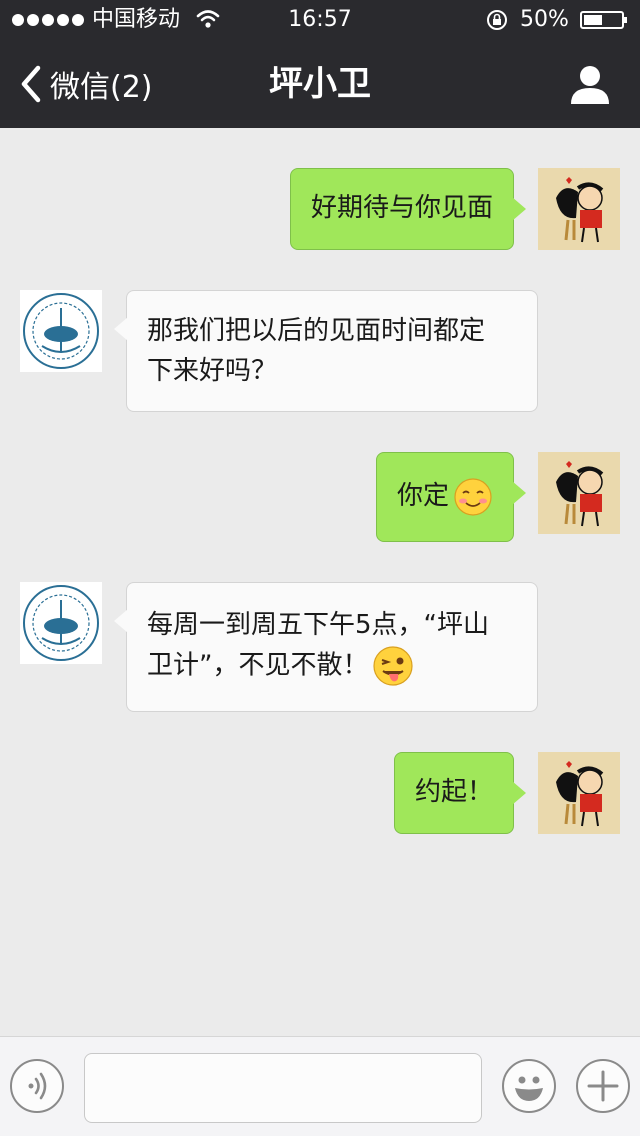 Image resolution: width=640 pixels, height=1136 pixels. I want to click on chat-title: 坪小卫, so click(320, 84).